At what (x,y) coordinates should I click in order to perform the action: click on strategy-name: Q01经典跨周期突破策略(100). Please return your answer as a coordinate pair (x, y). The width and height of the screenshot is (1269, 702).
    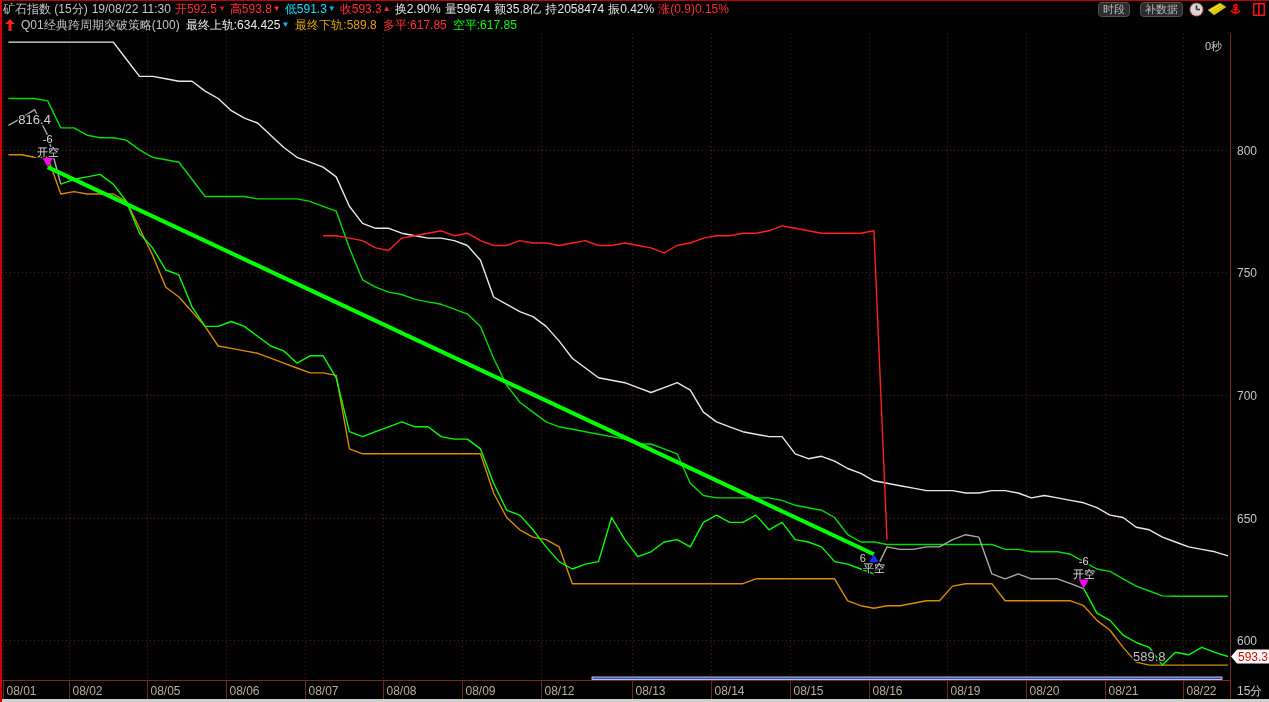
    Looking at the image, I should click on (100, 25).